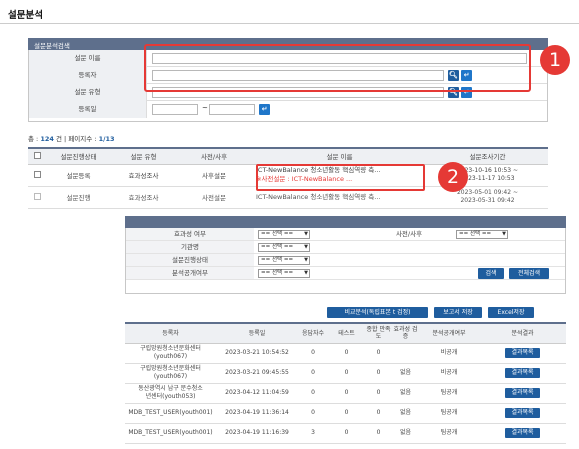  What do you see at coordinates (313, 433) in the screenshot?
I see `row-respondents: 3` at bounding box center [313, 433].